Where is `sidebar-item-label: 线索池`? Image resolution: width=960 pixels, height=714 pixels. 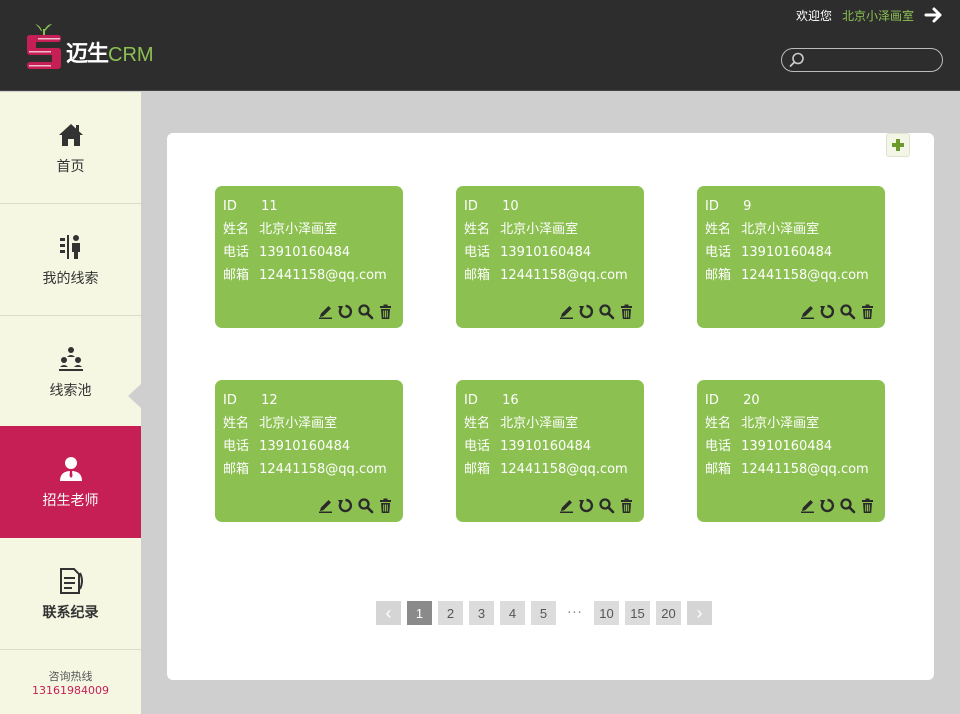 sidebar-item-label: 线索池 is located at coordinates (70, 390).